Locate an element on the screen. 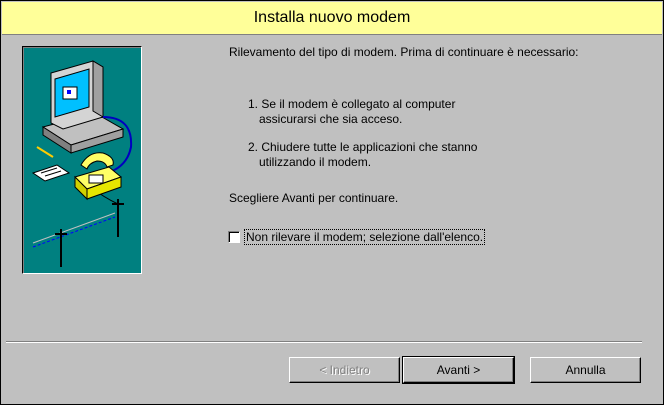 The height and width of the screenshot is (405, 664). computer-icon is located at coordinates (87, 117).